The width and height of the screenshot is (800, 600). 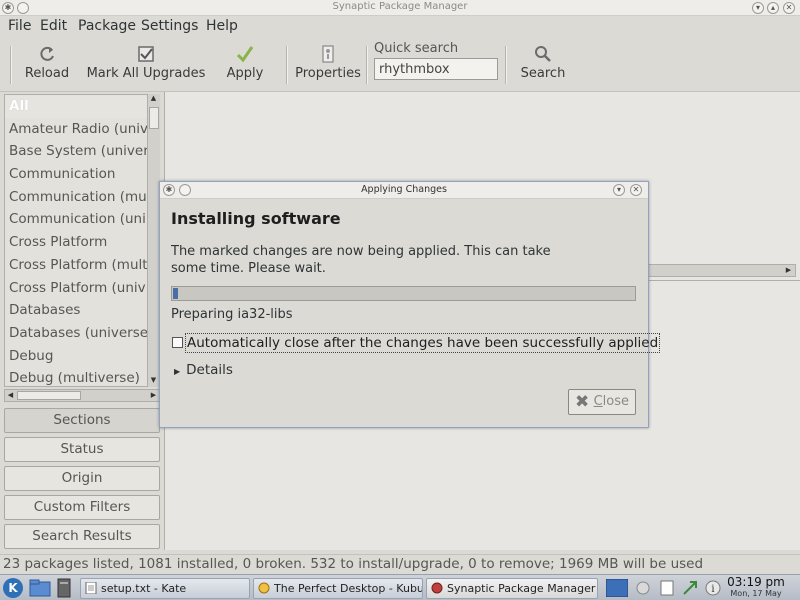 I want to click on section-item: Communication (uni, so click(x=82, y=219).